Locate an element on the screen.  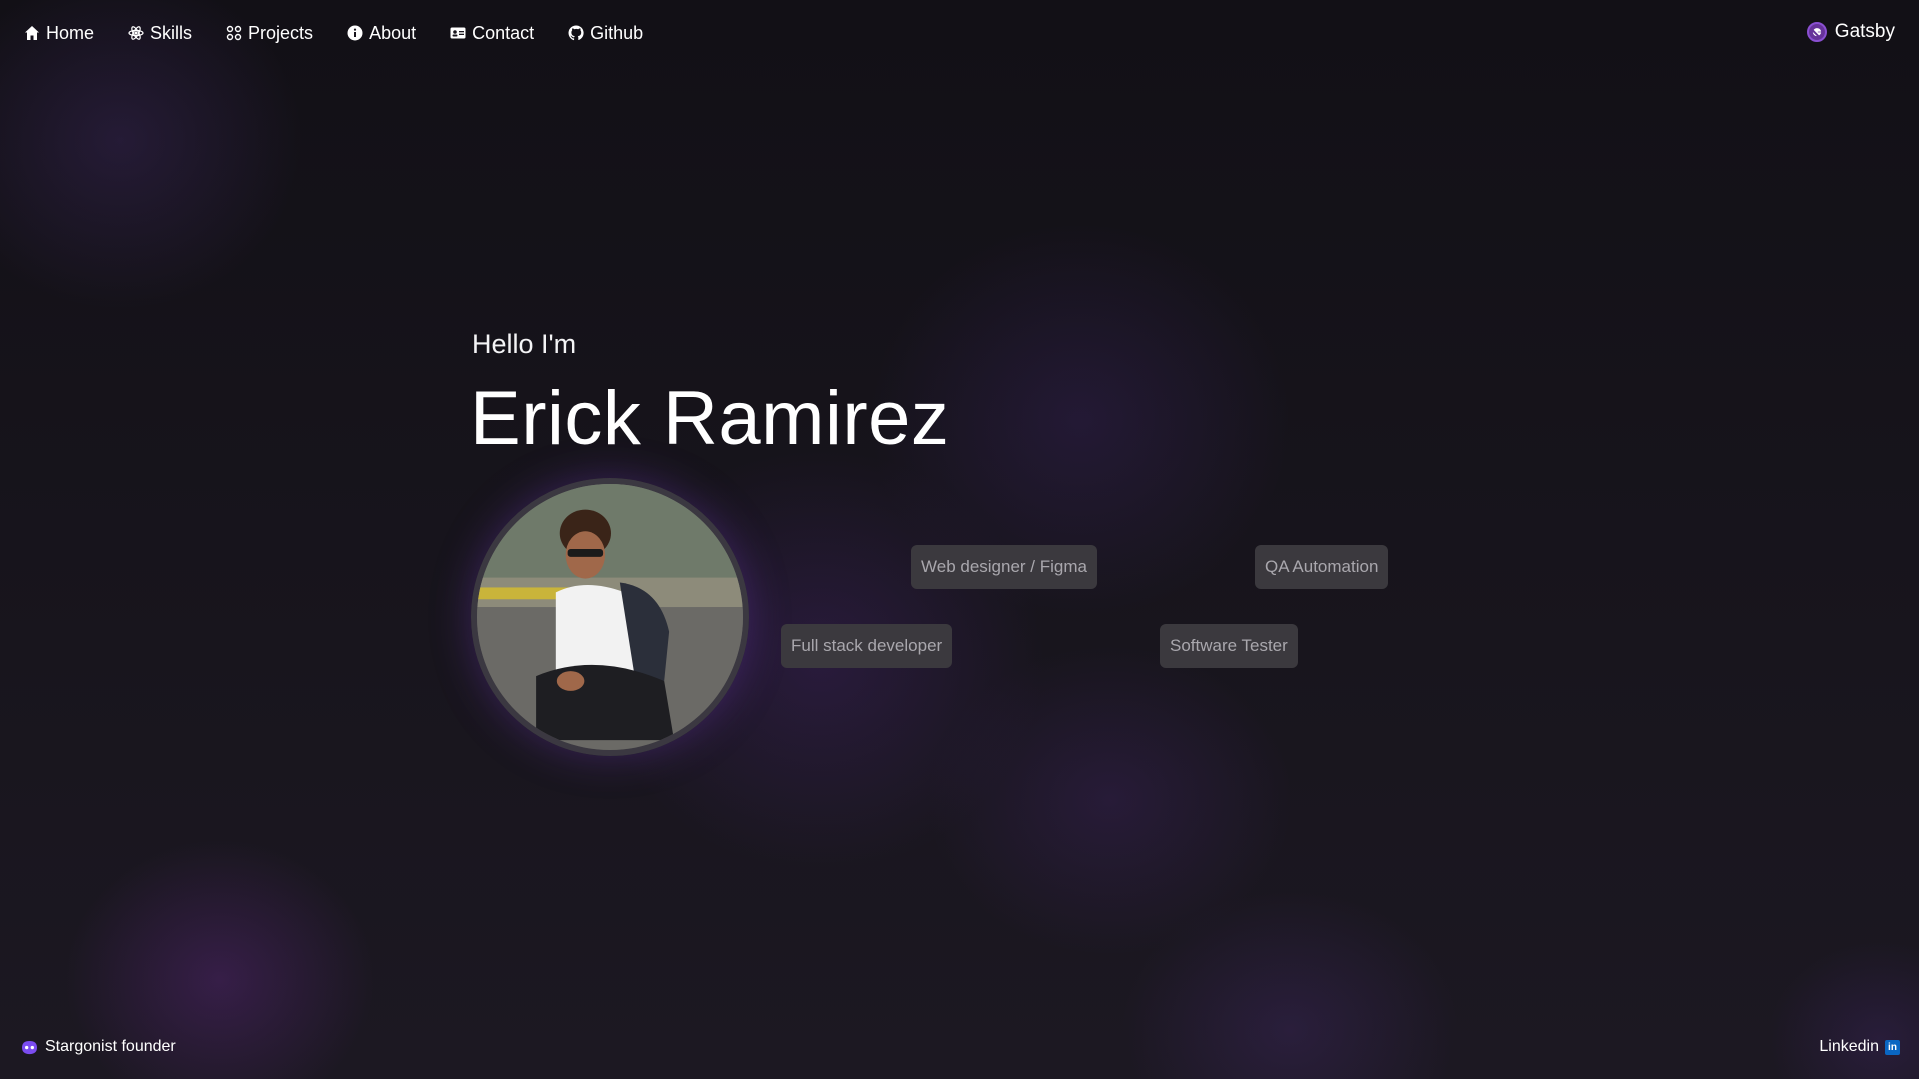
nav-skills: Skills is located at coordinates (160, 33).